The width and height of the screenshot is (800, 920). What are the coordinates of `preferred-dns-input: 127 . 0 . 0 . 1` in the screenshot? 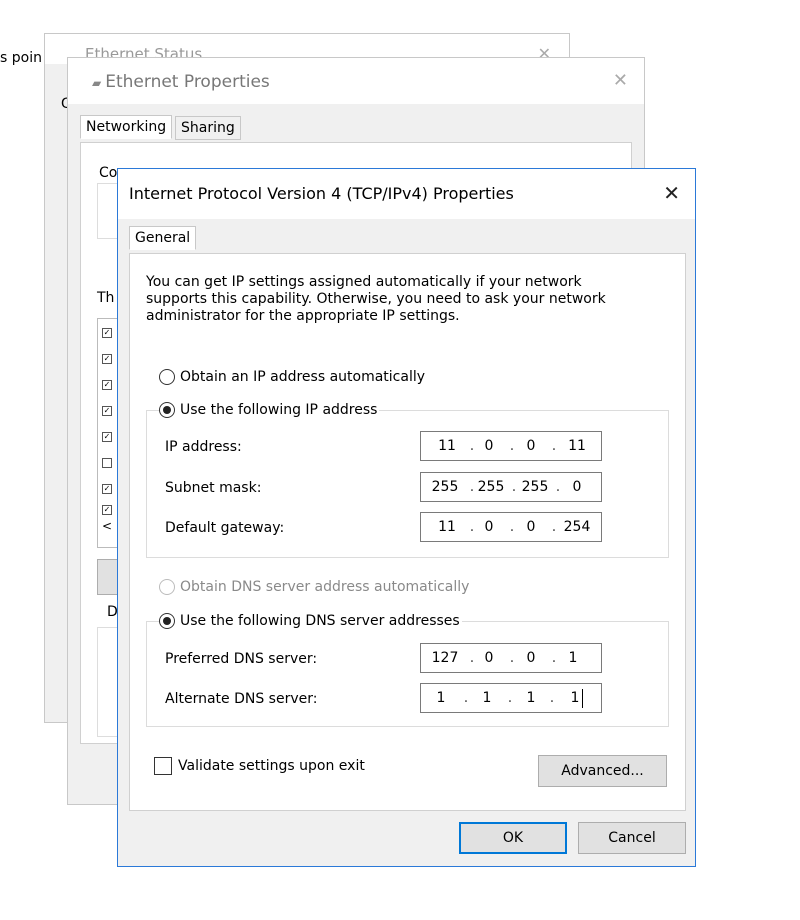 It's located at (511, 658).